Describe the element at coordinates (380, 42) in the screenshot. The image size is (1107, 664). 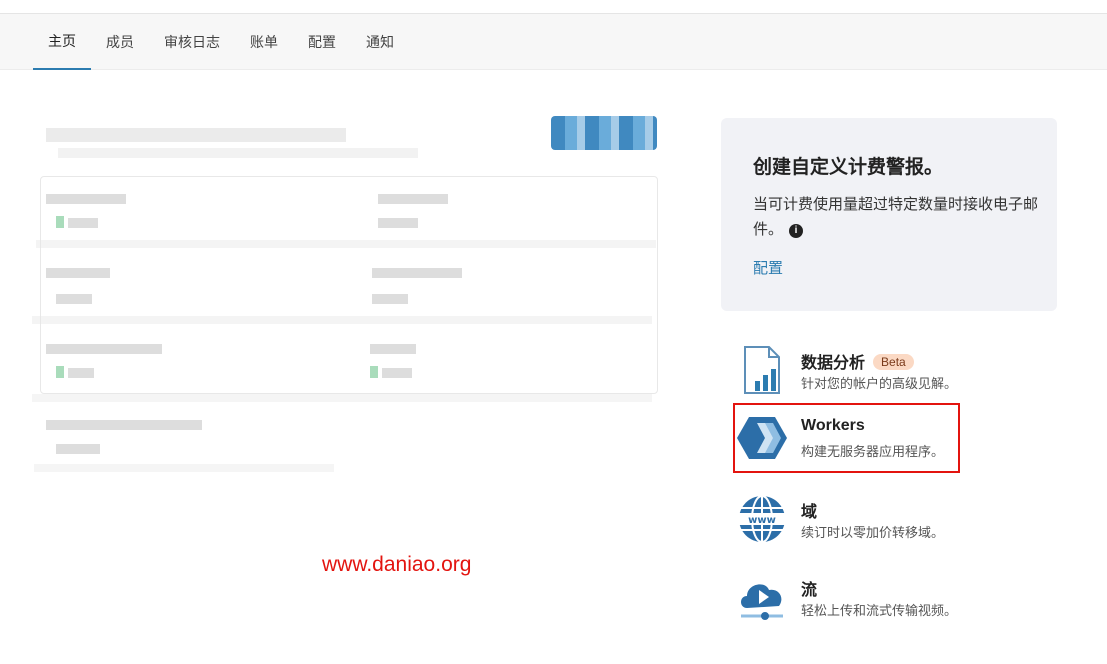
I see `tab-notifications: 通知` at that location.